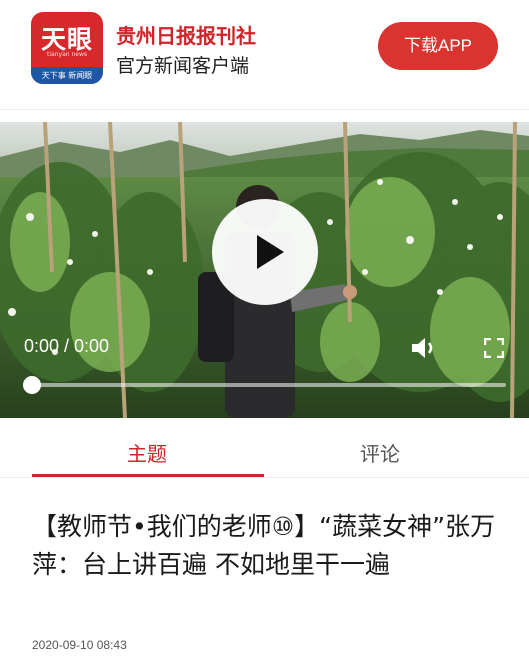  I want to click on progress-track, so click(269, 385).